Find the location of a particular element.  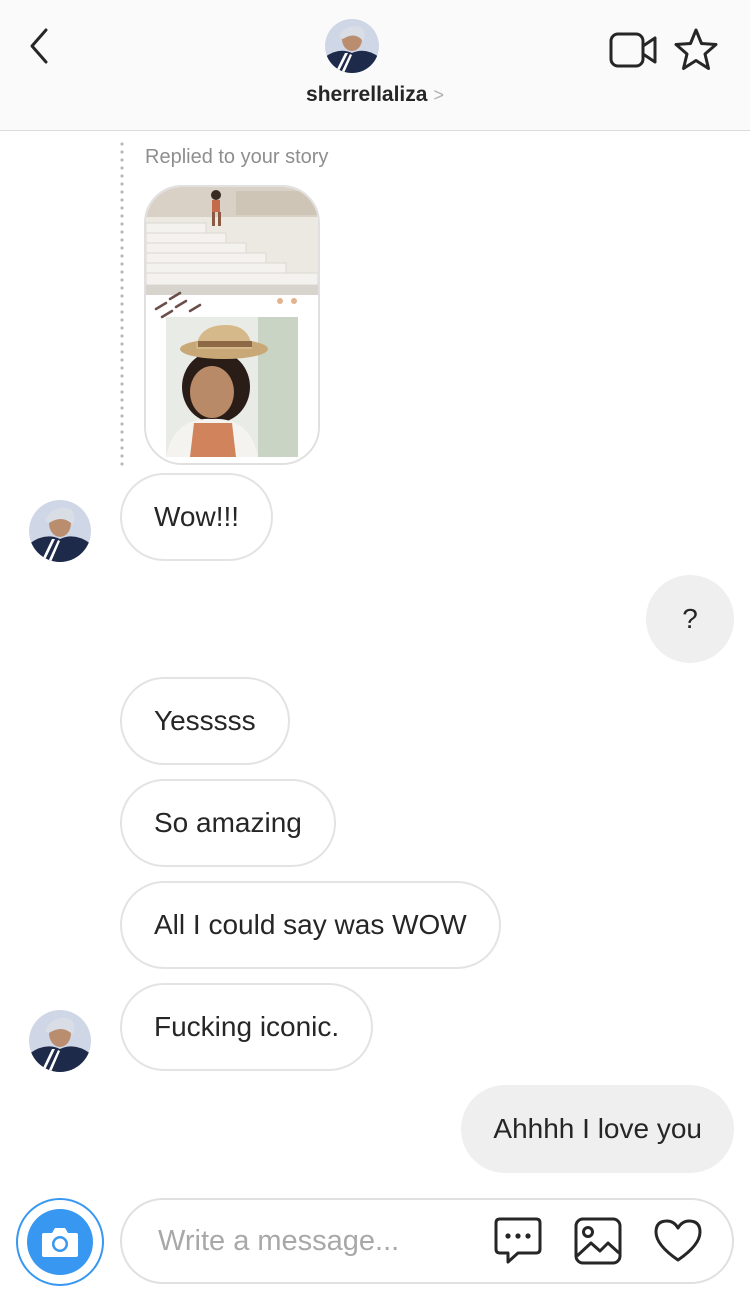

chat-bubble-icon is located at coordinates (518, 1240).